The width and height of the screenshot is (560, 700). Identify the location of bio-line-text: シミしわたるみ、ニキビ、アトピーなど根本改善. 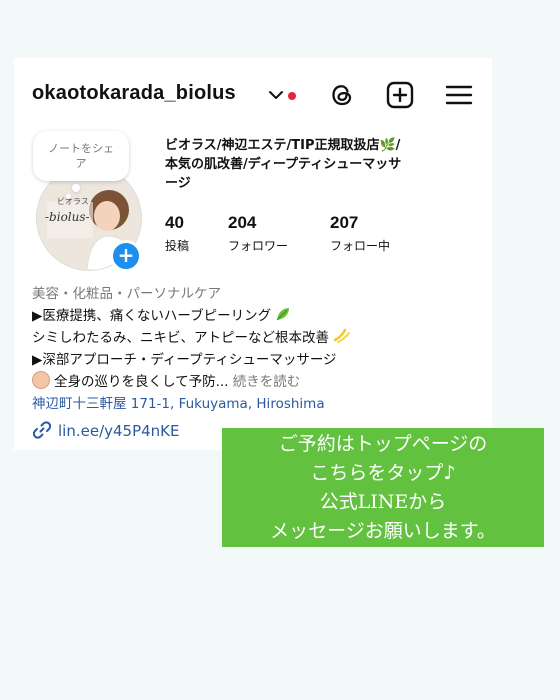
(180, 338).